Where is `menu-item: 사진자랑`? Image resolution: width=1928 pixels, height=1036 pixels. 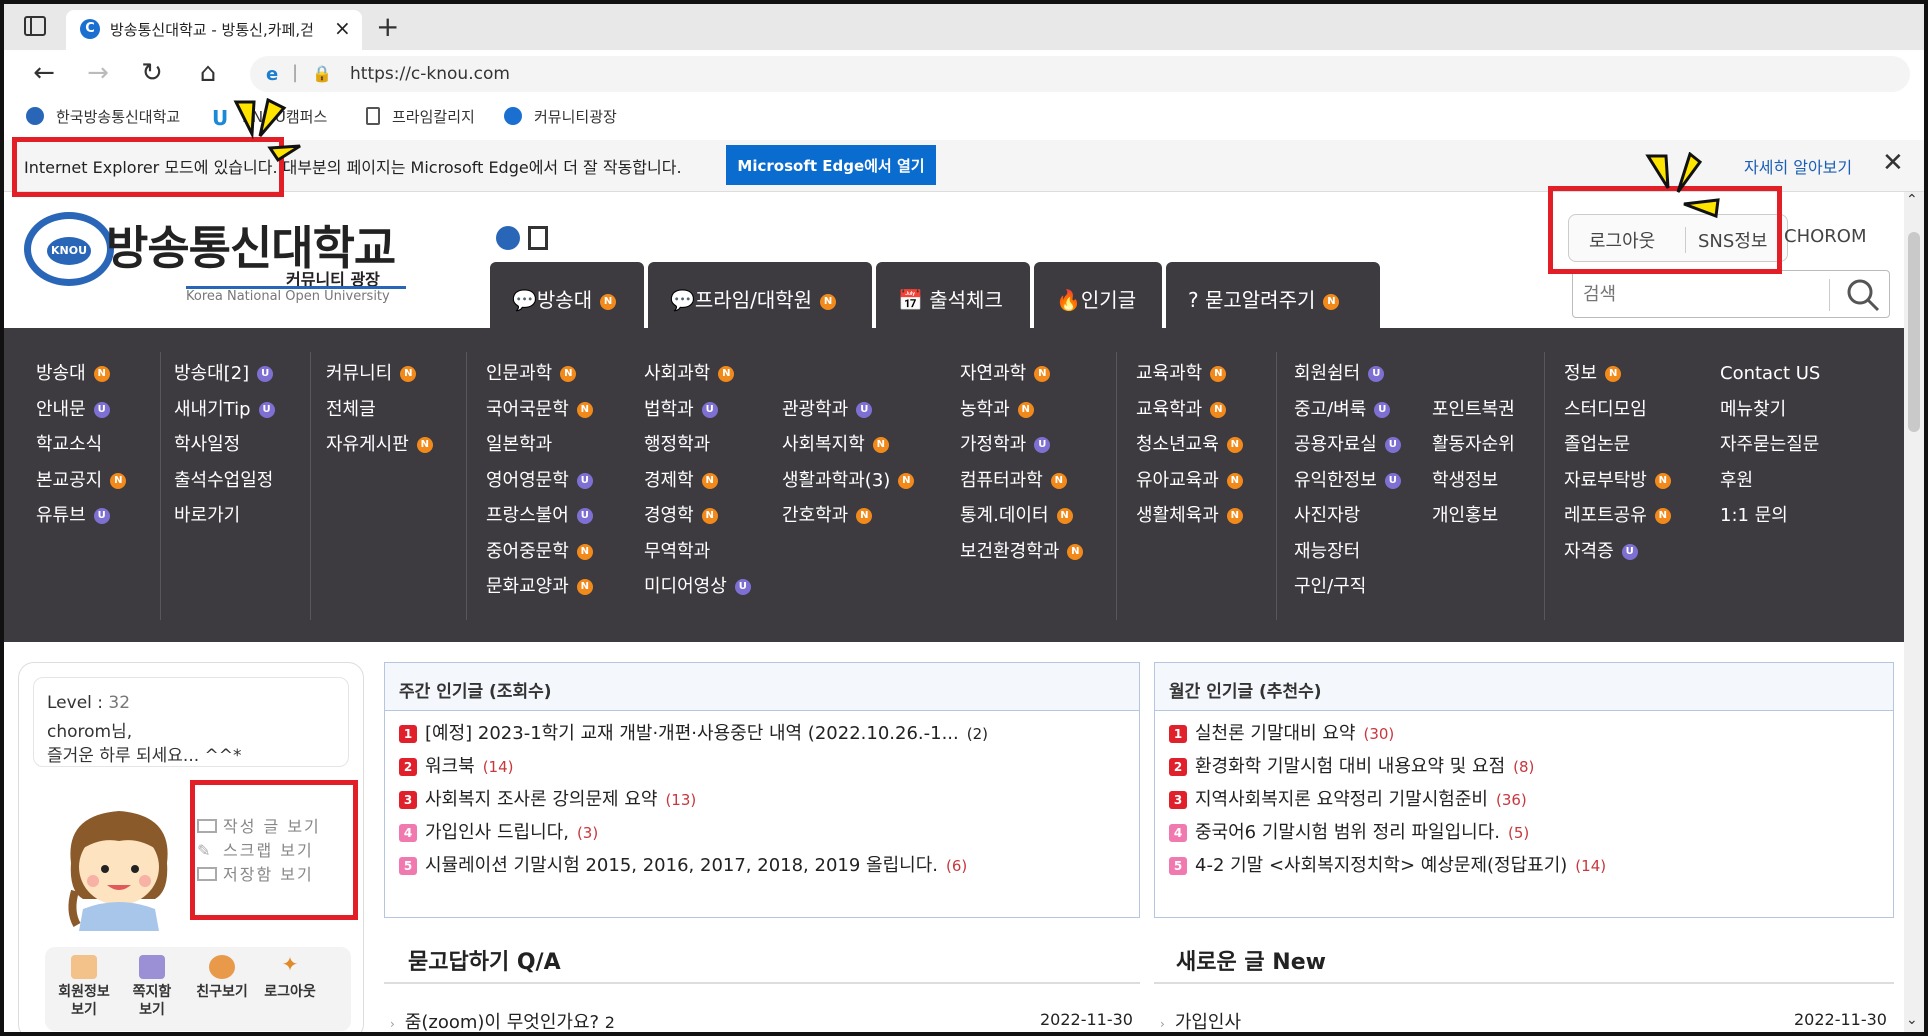
menu-item: 사진자랑 is located at coordinates (1347, 516).